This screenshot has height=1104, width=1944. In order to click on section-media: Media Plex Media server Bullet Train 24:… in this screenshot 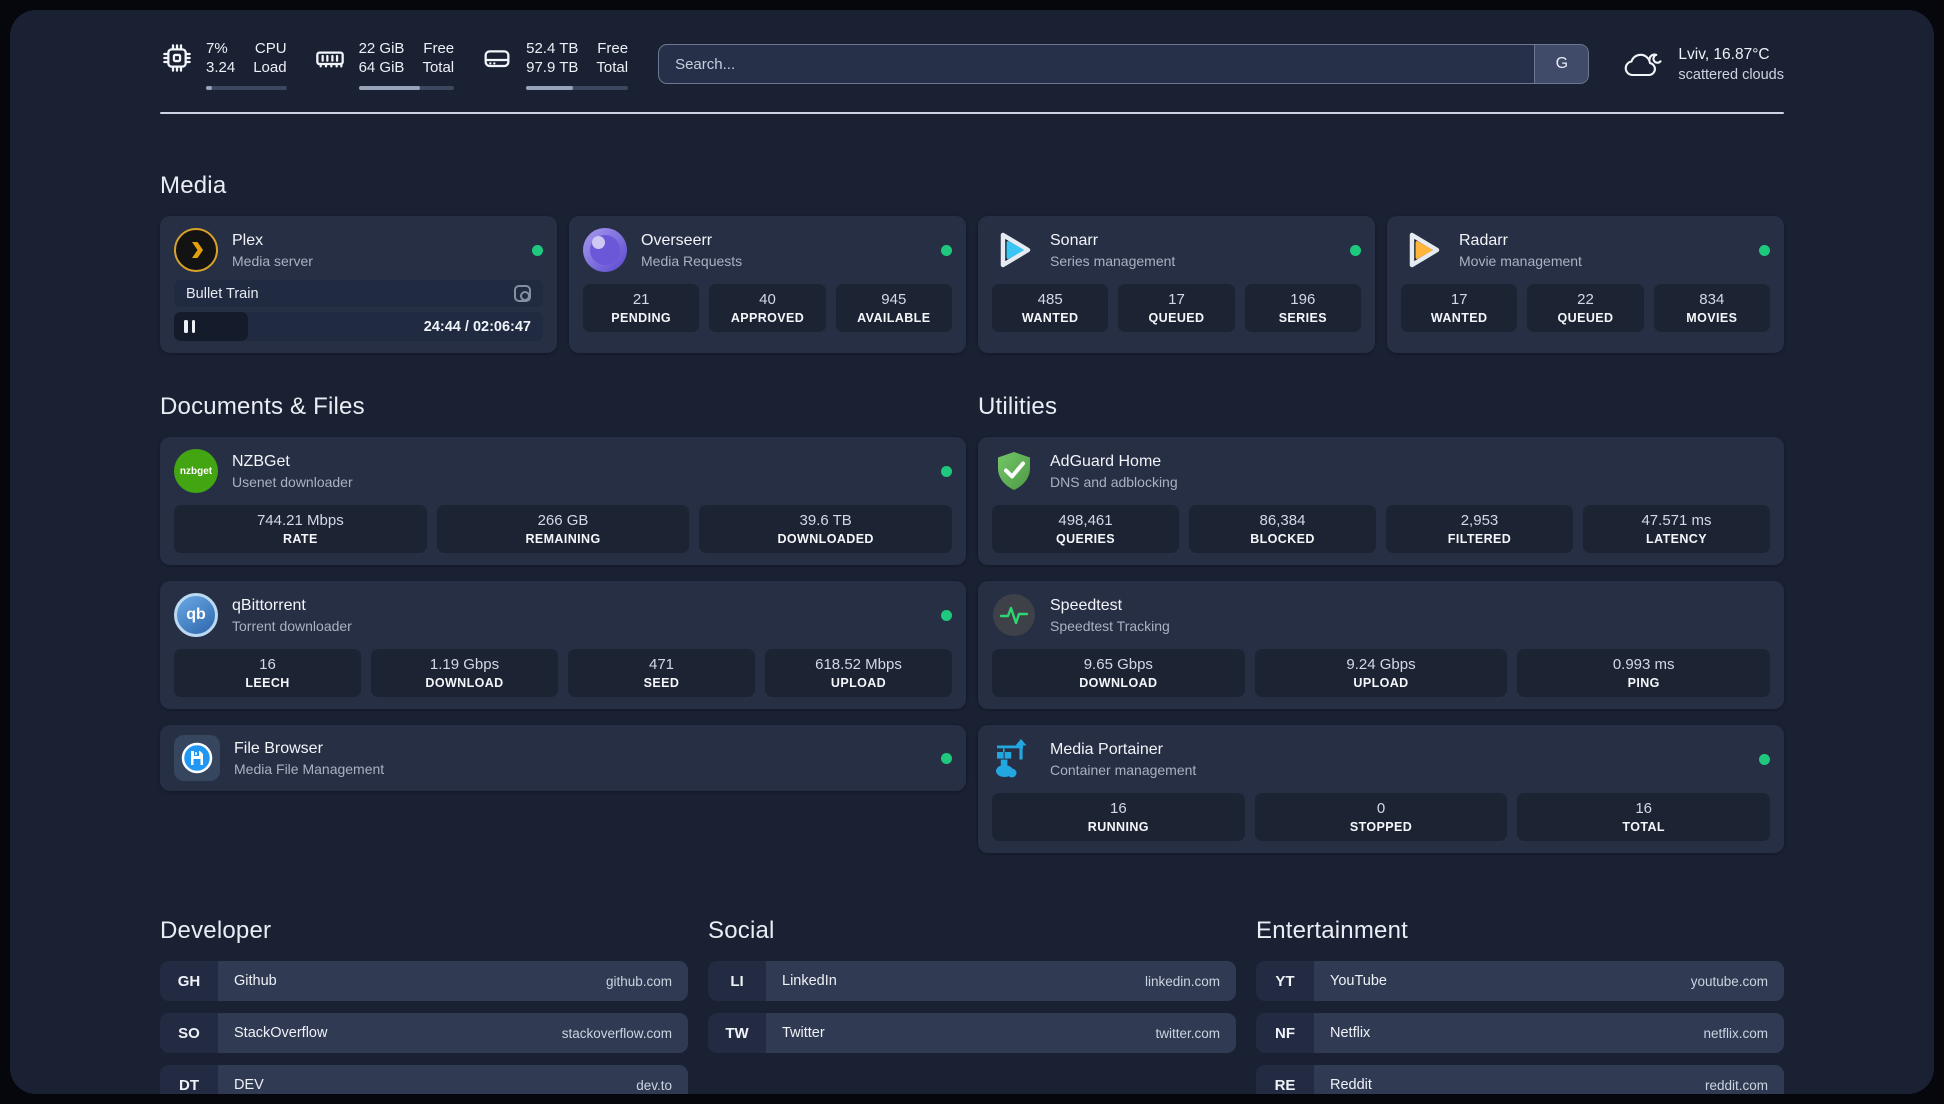, I will do `click(972, 262)`.